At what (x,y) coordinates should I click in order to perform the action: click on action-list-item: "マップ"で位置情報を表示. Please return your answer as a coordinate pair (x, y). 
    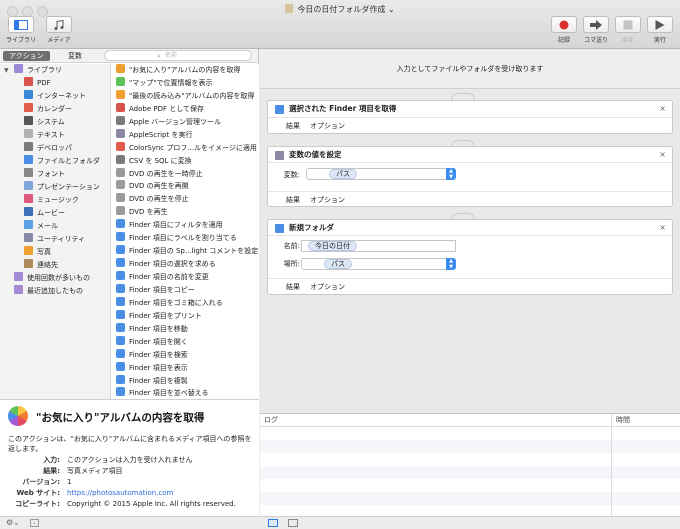
    Looking at the image, I should click on (185, 83).